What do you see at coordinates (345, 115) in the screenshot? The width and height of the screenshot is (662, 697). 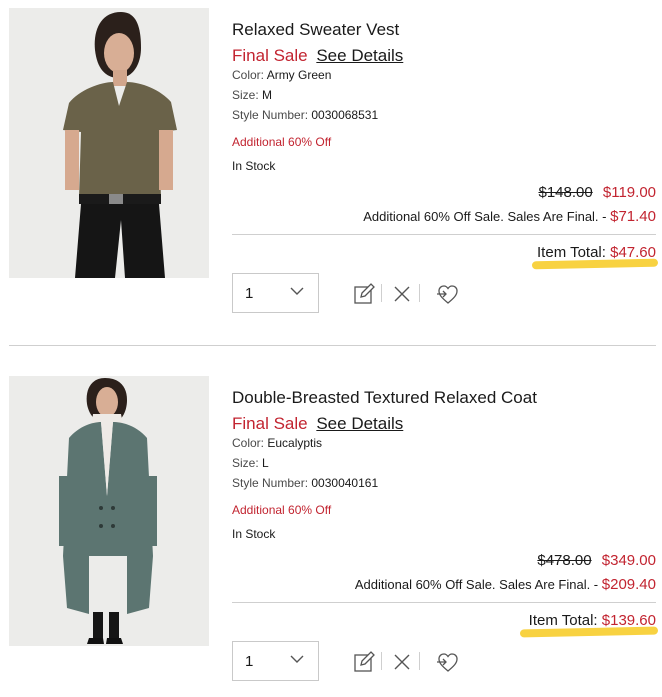 I see `style-value: 0030068531` at bounding box center [345, 115].